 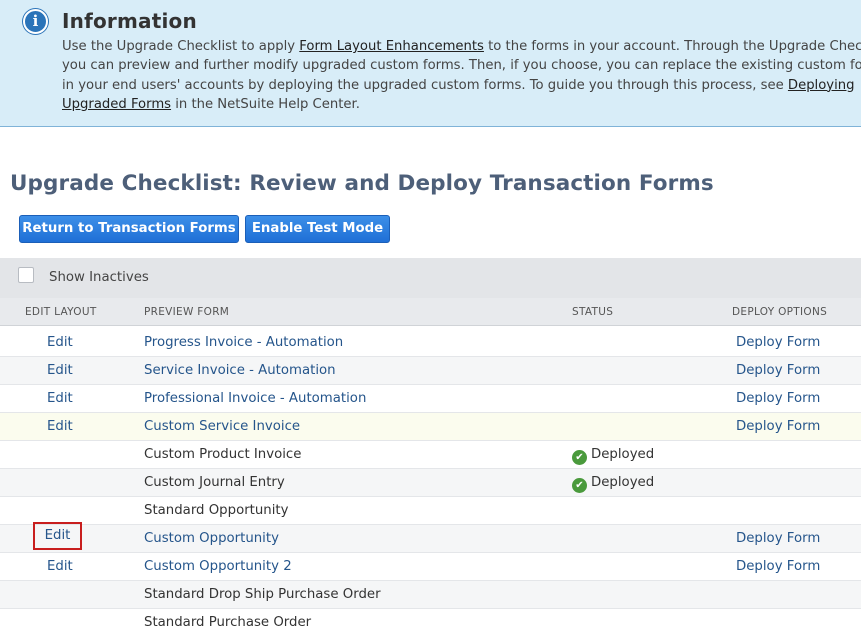 I want to click on deploying-upgraded-forms-link-cont: Upgraded Forms, so click(x=116, y=104).